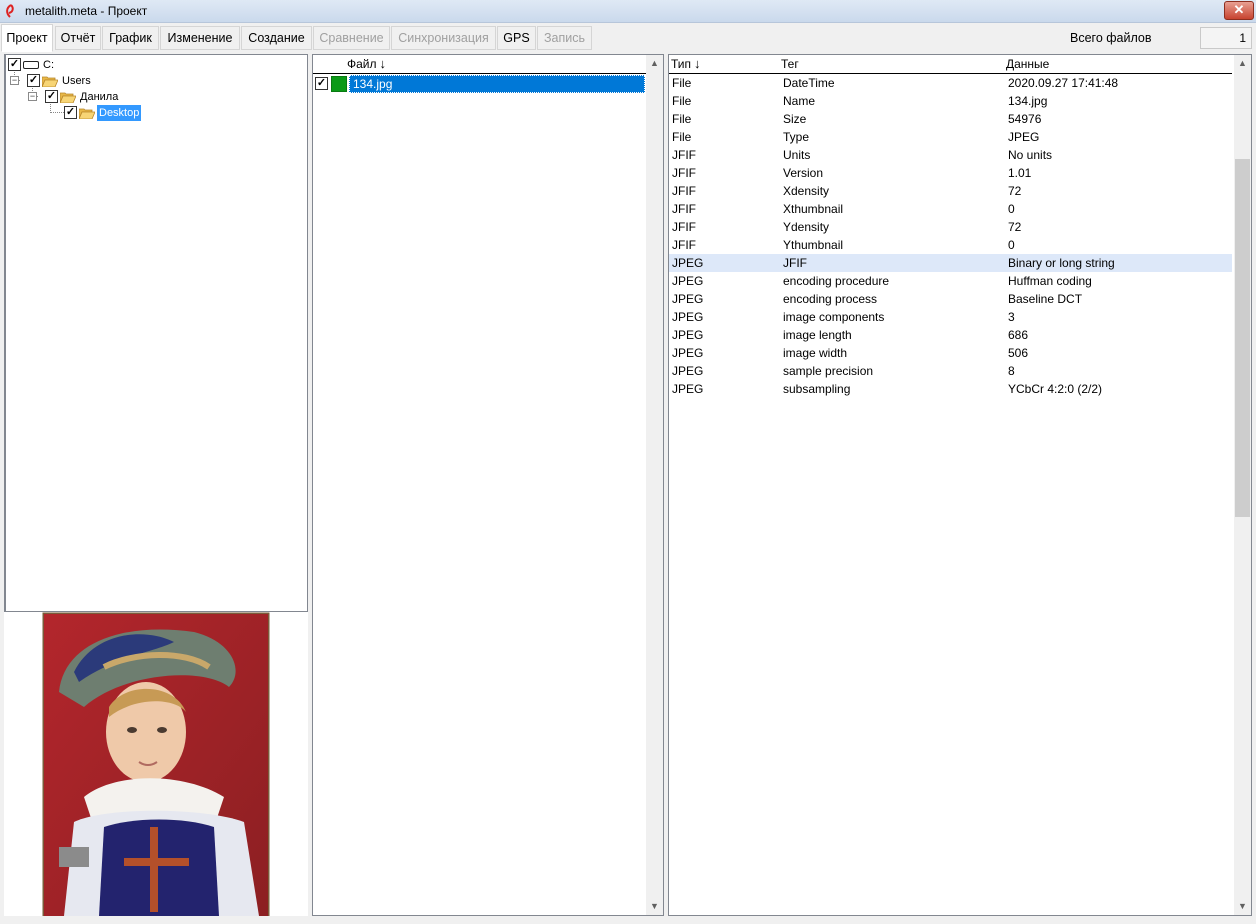 The height and width of the screenshot is (924, 1256). I want to click on table-row: JPEG image width 506, so click(950, 353).